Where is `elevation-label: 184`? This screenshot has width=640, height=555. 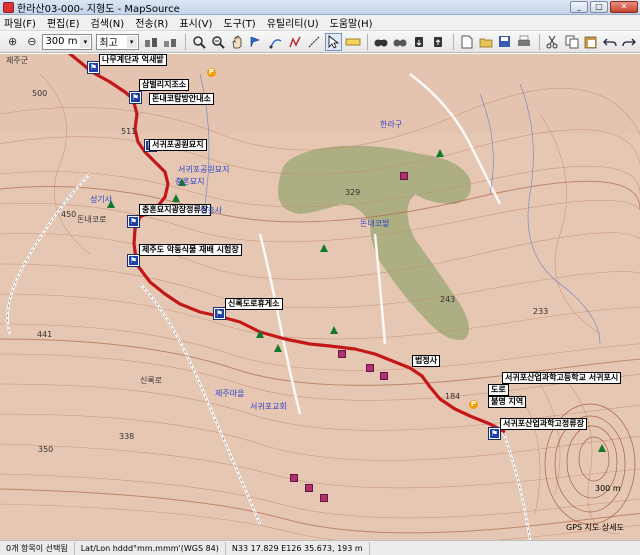
elevation-label: 184 is located at coordinates (453, 396).